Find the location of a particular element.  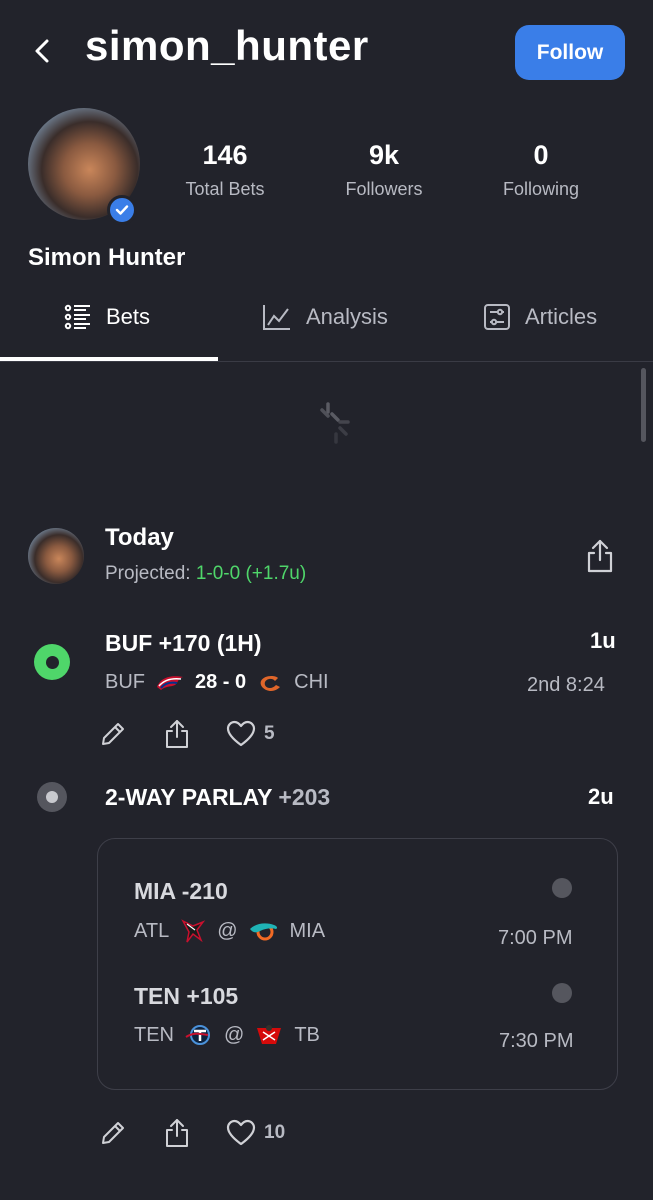

tab-articles: Articles is located at coordinates (540, 317).